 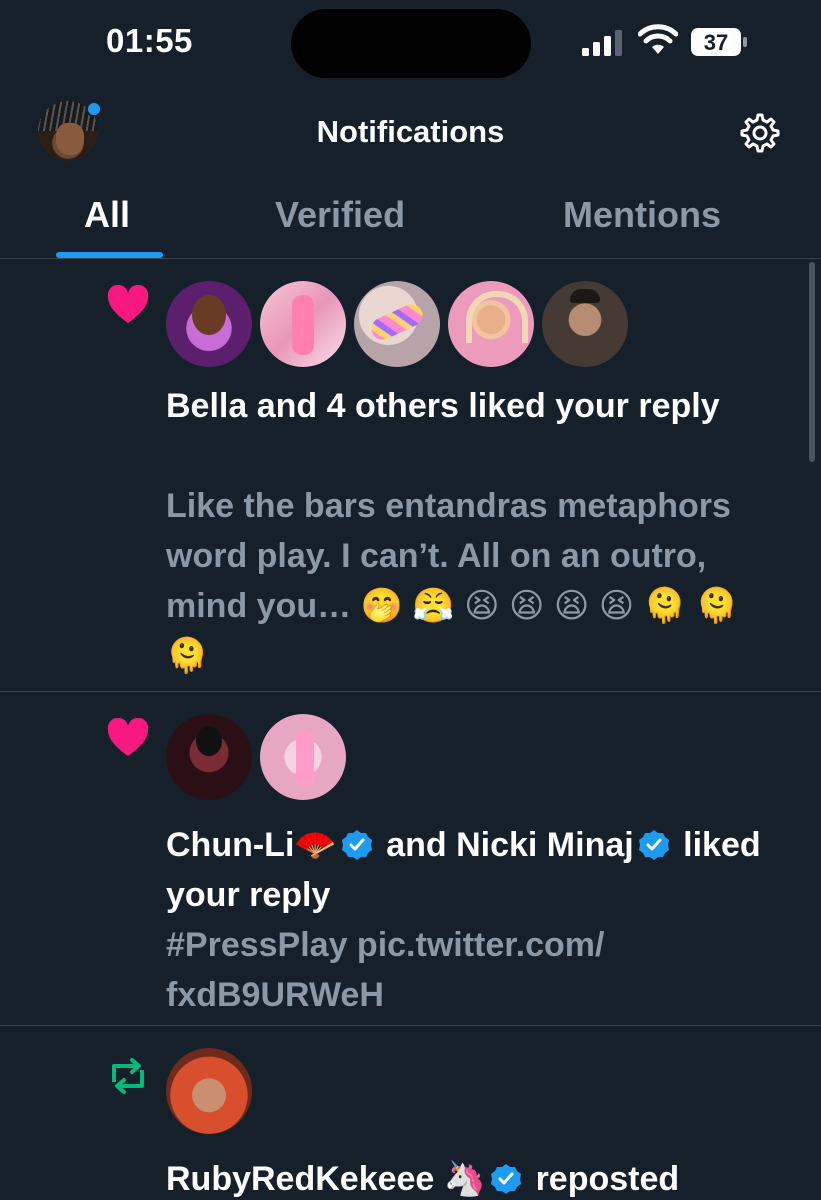 What do you see at coordinates (760, 133) in the screenshot?
I see `gear-icon` at bounding box center [760, 133].